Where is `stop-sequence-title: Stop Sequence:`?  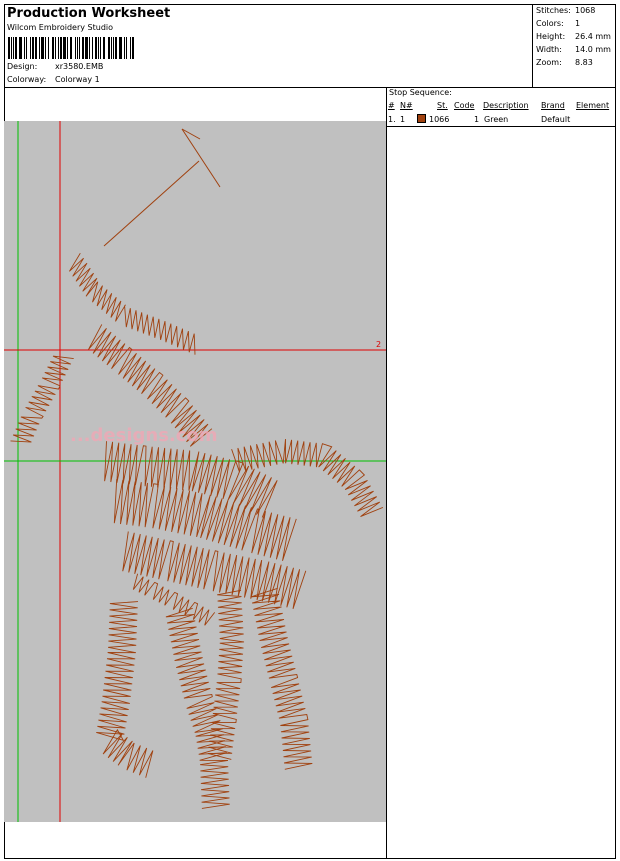
stop-sequence-title: Stop Sequence: is located at coordinates (420, 92).